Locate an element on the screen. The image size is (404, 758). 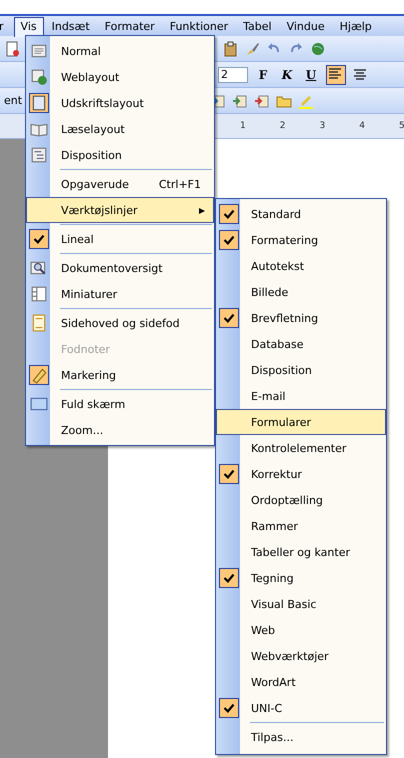
globe-icon is located at coordinates (318, 48).